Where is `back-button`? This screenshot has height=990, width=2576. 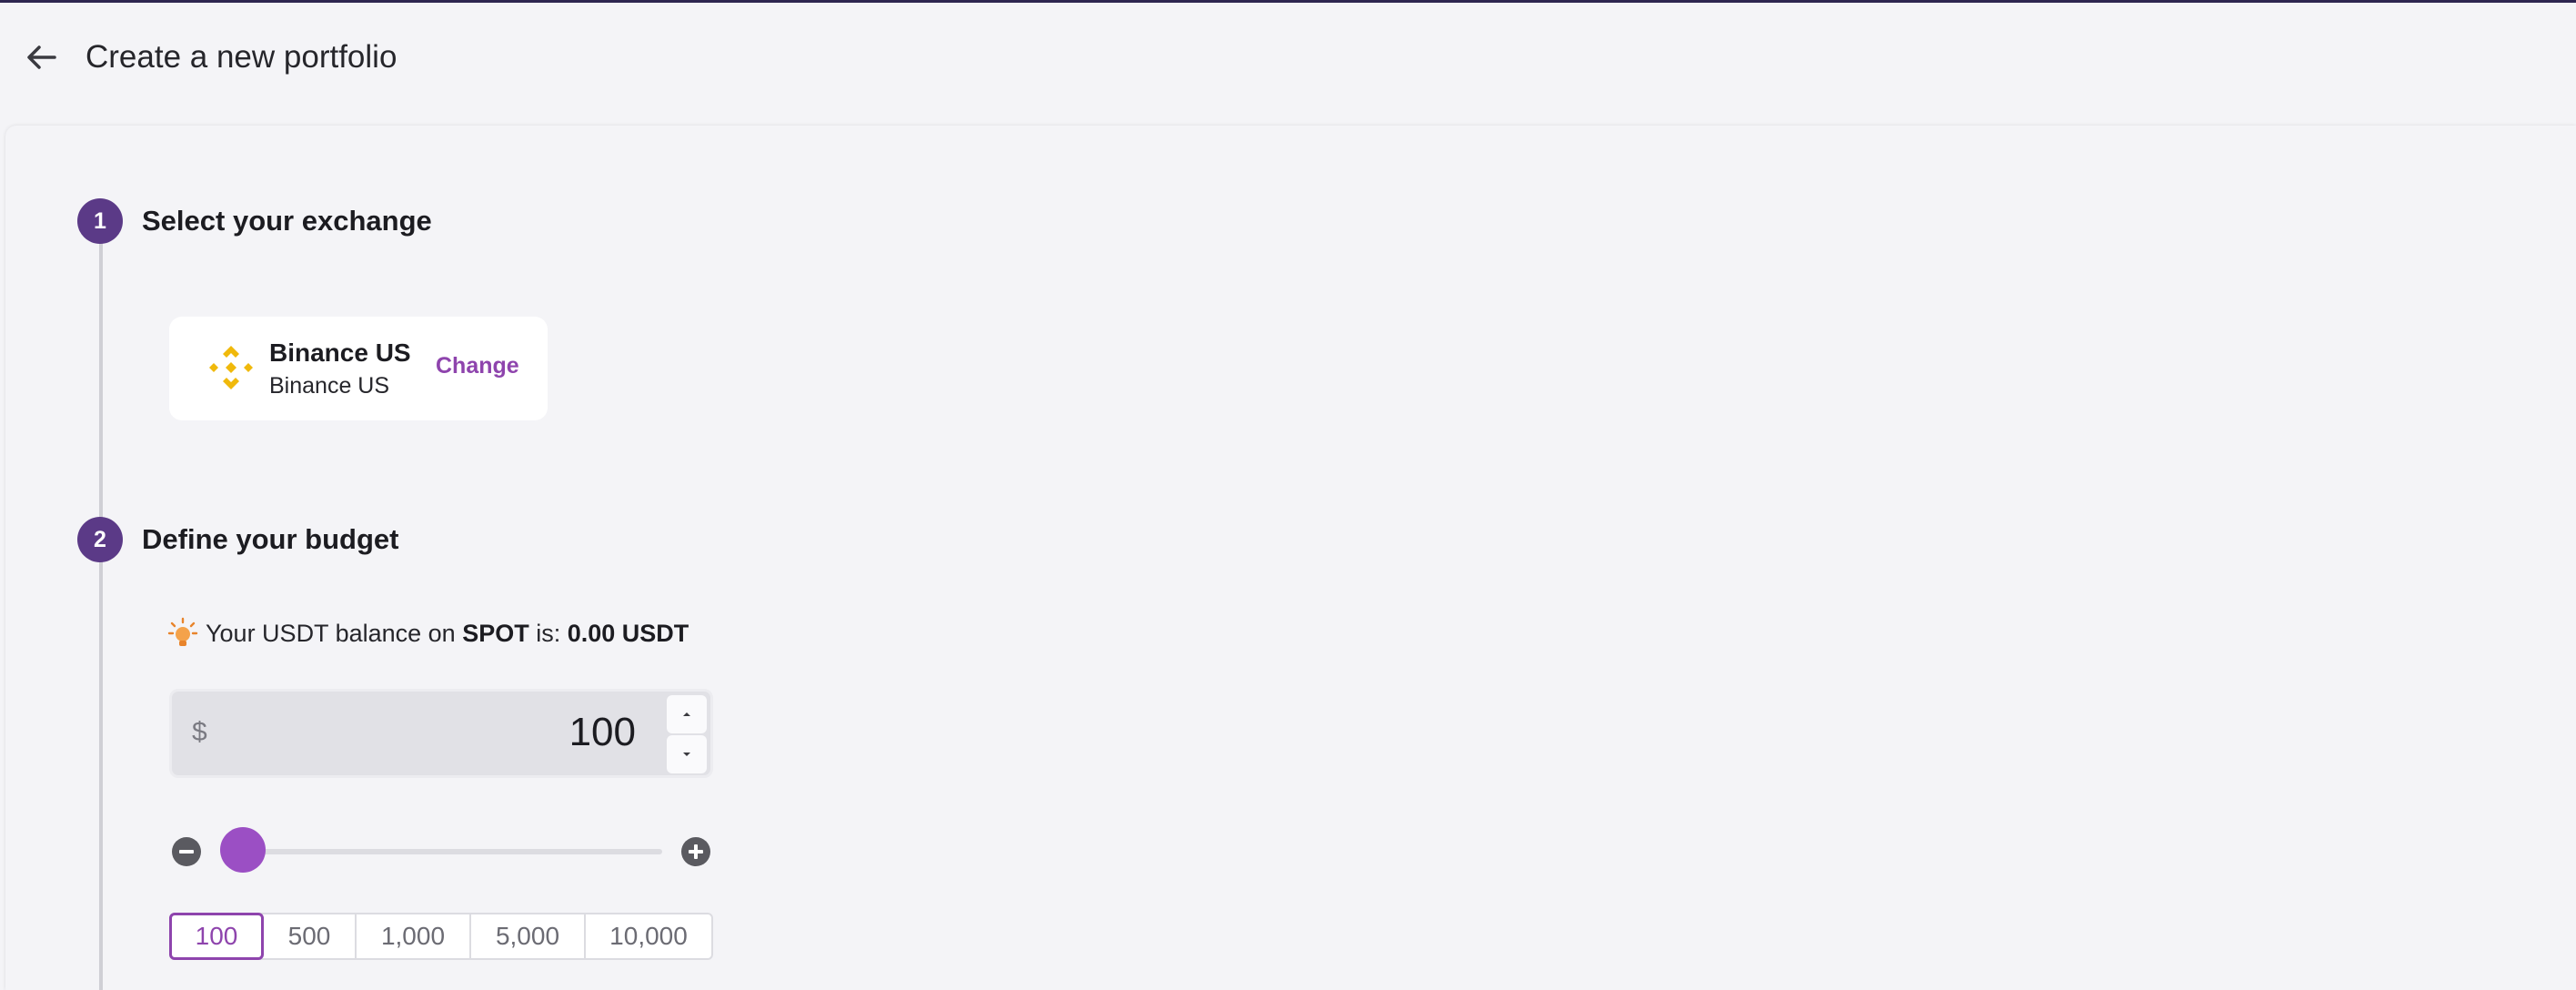
back-button is located at coordinates (42, 57).